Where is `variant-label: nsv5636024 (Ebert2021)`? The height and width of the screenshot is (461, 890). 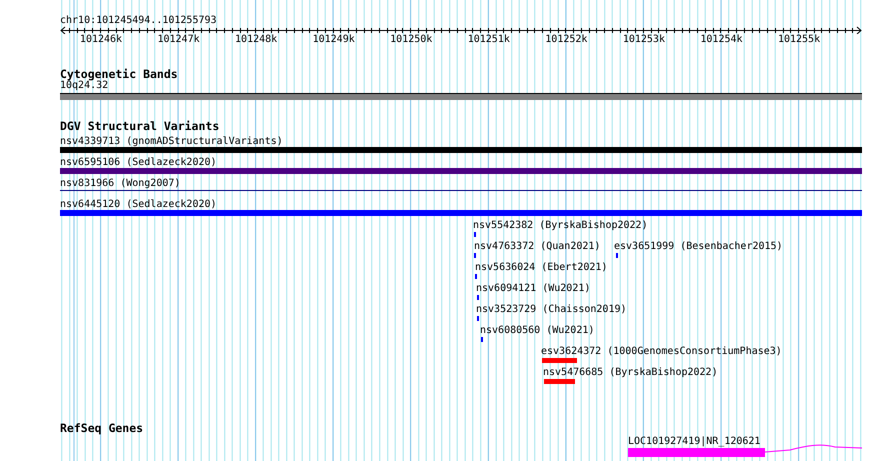 variant-label: nsv5636024 (Ebert2021) is located at coordinates (541, 267).